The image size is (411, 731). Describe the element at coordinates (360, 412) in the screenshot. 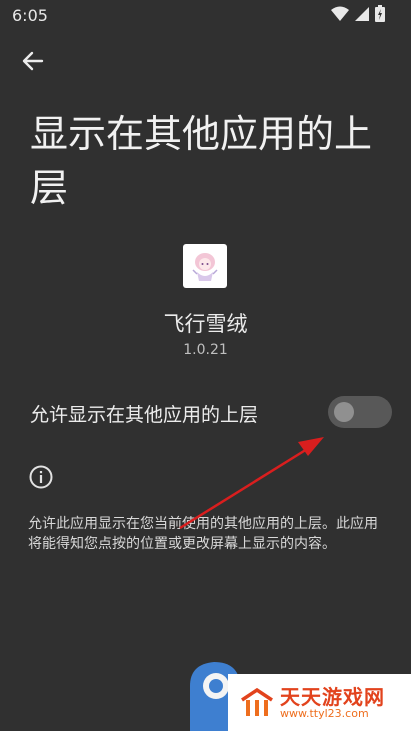

I see `overlay-permission-switch` at that location.